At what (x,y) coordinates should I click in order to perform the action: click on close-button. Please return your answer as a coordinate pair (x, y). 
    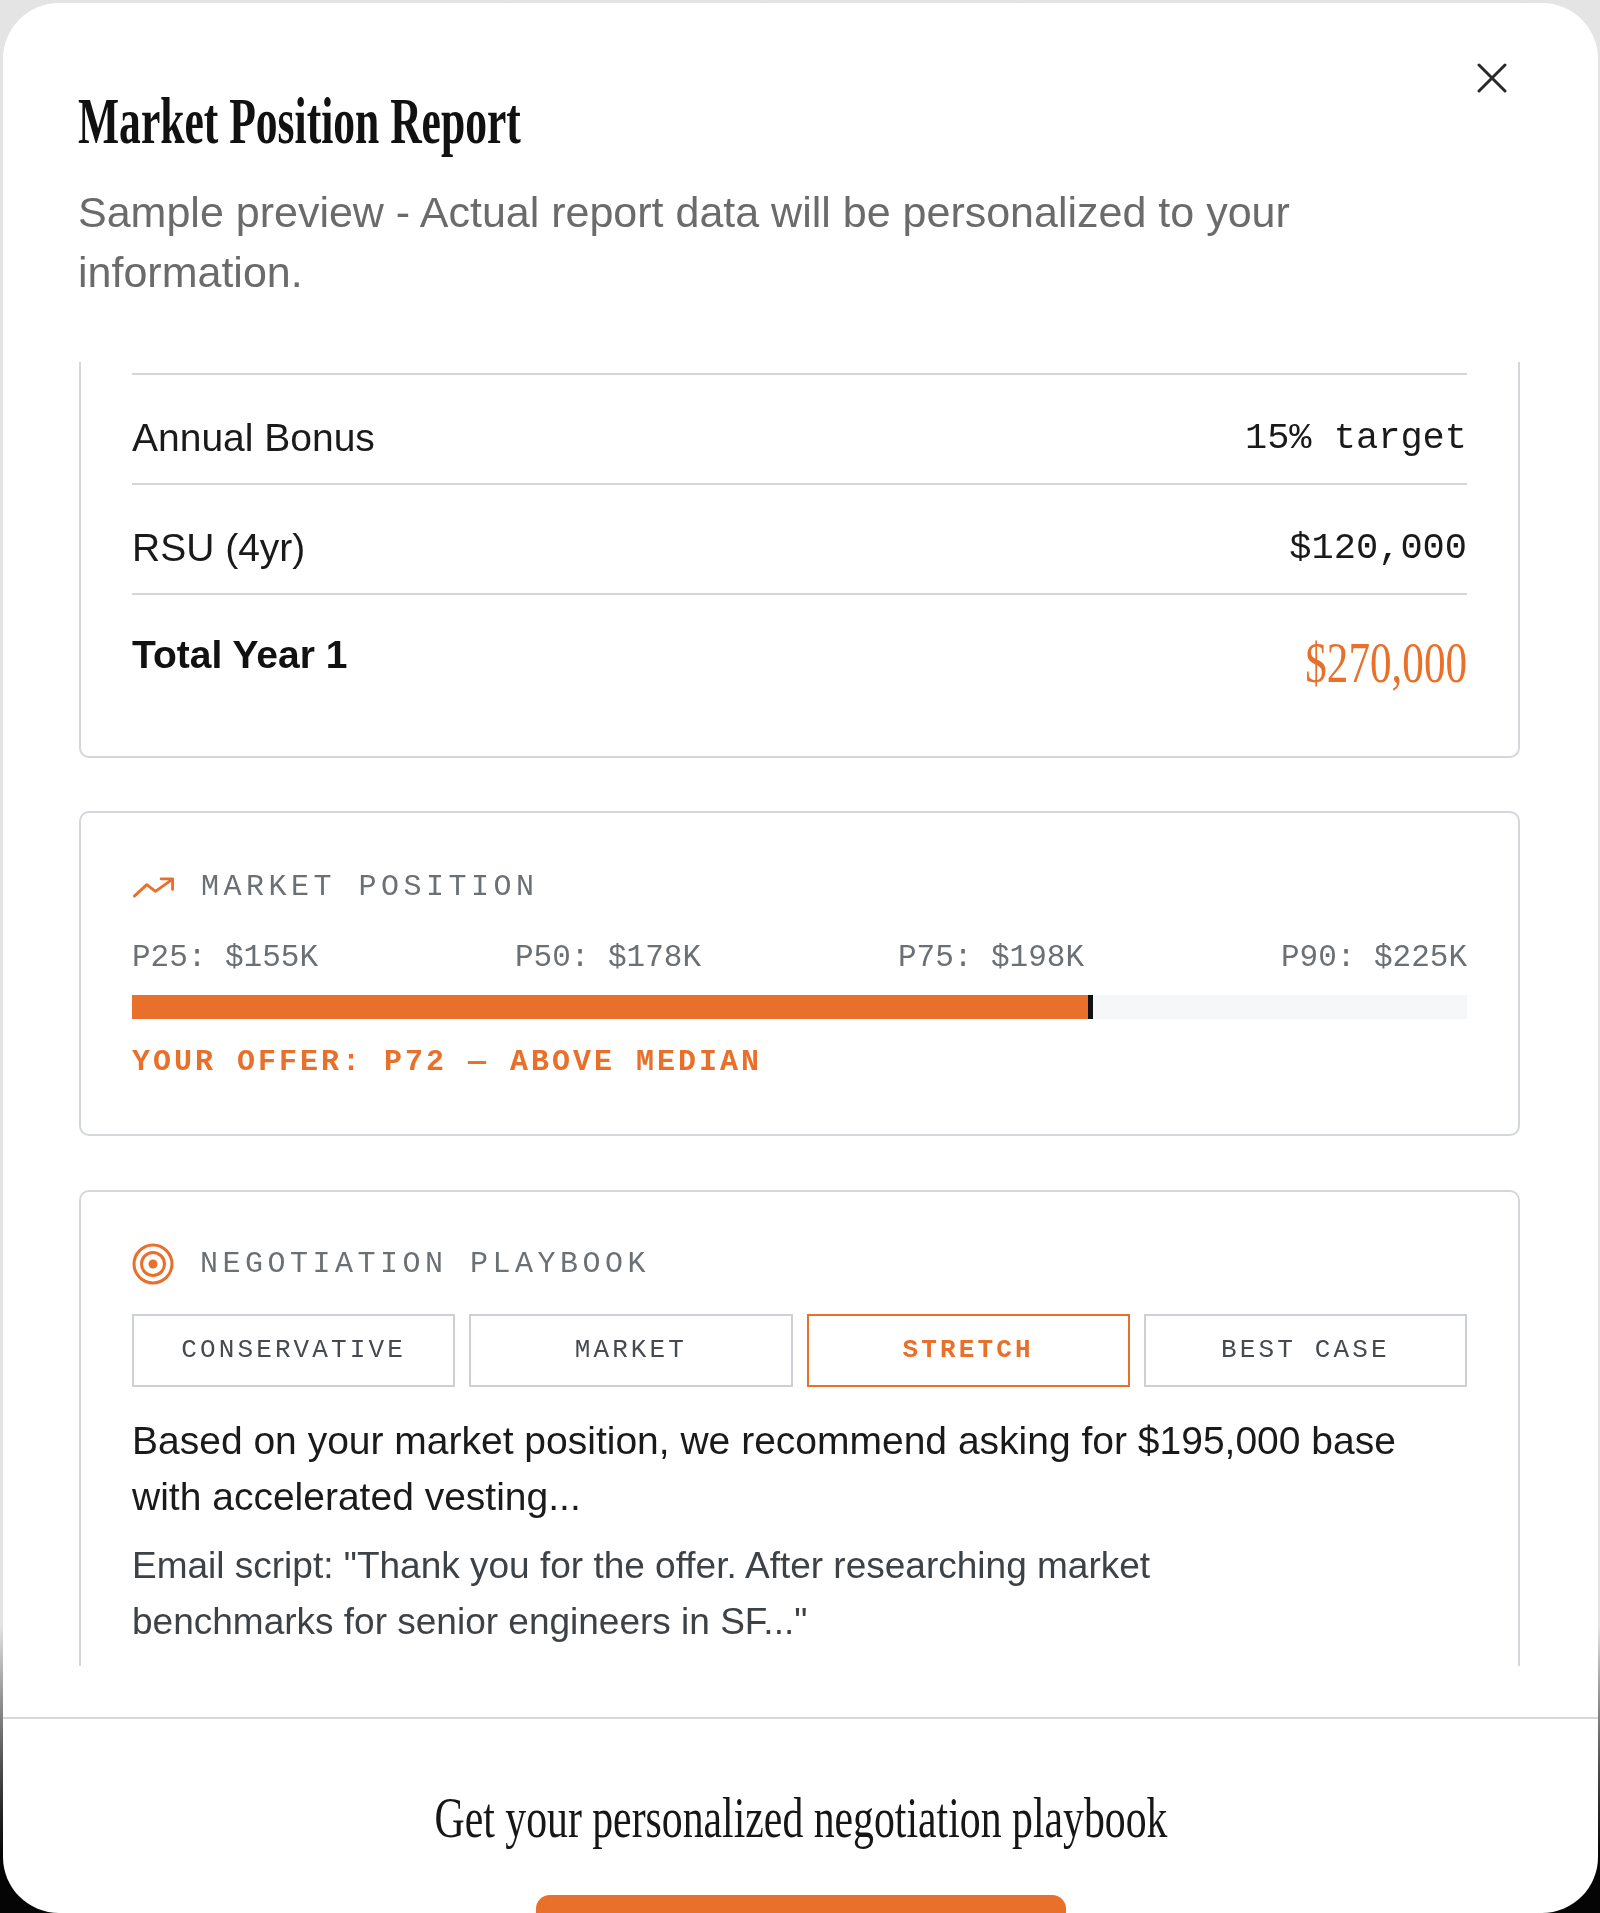
    Looking at the image, I should click on (1492, 78).